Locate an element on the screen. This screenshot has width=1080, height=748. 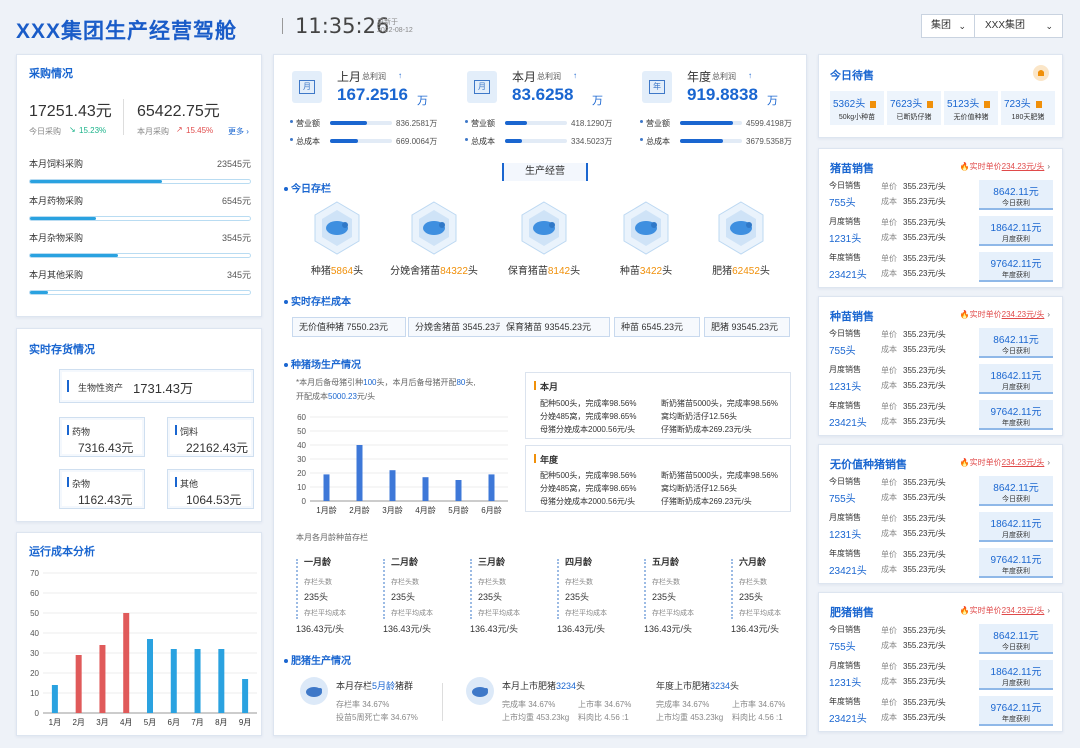
todo-label: 180天肥猪 is located at coordinates (1028, 117).